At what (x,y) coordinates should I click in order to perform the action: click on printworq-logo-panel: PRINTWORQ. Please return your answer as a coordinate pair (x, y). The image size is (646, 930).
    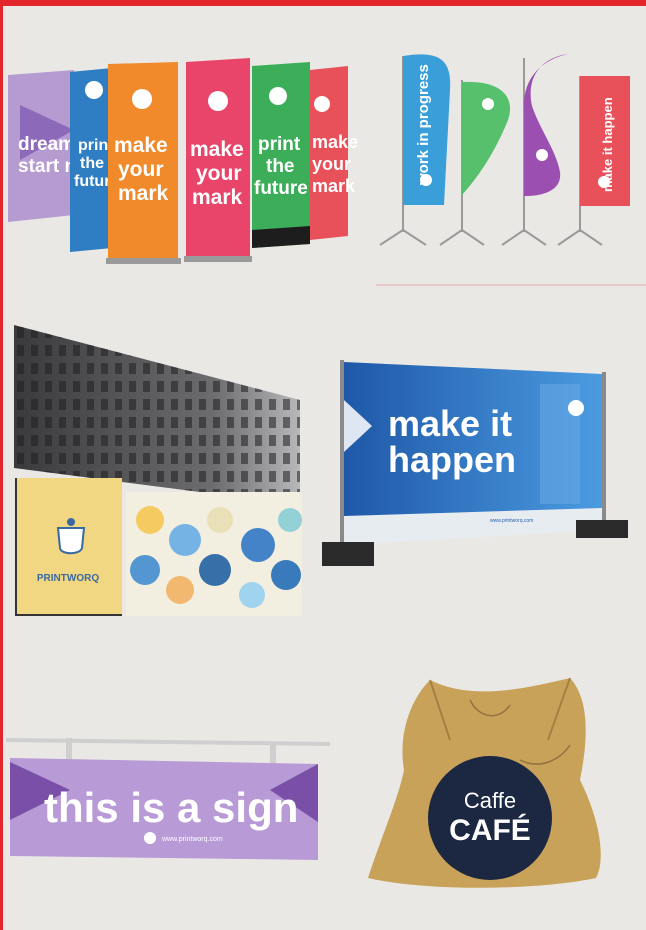
    Looking at the image, I should click on (68, 547).